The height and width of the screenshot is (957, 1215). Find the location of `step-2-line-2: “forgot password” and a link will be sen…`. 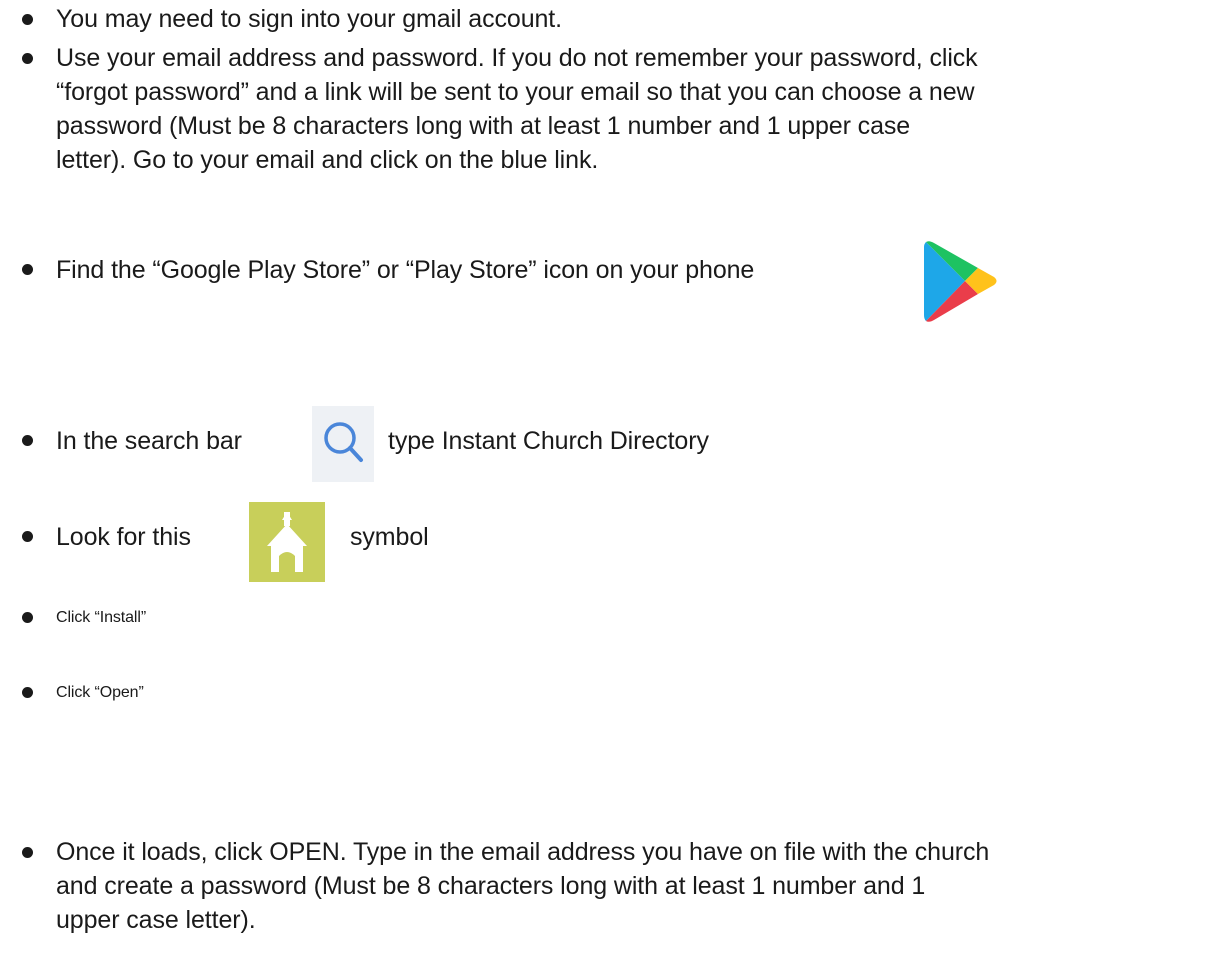

step-2-line-2: “forgot password” and a link will be sen… is located at coordinates (515, 92).